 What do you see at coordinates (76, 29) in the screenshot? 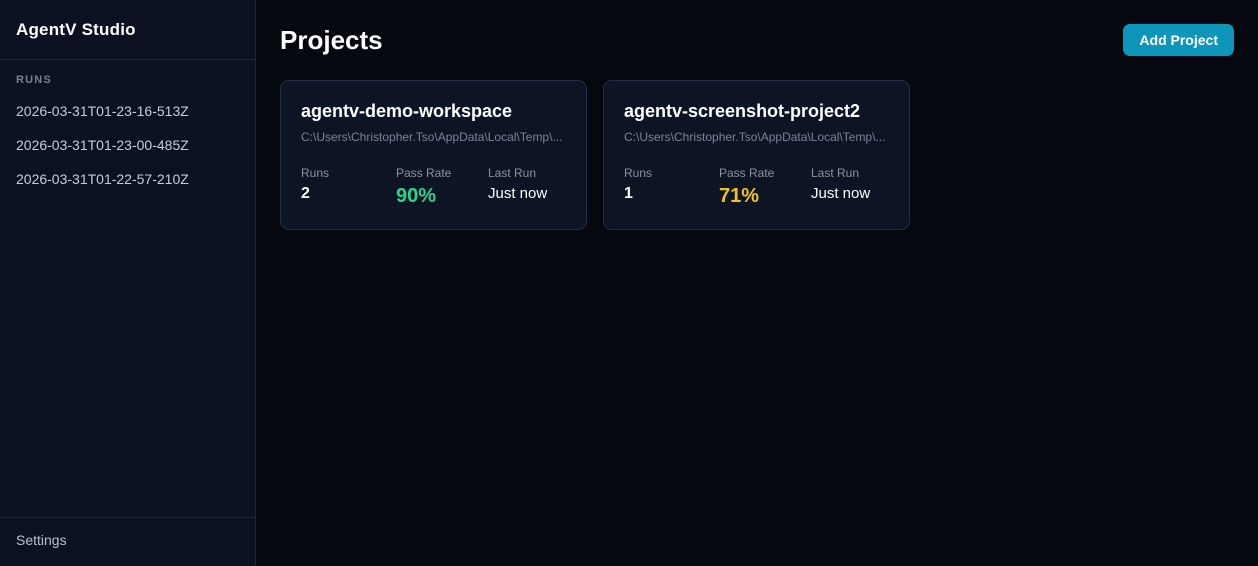
I see `app-title: AgentV Studio` at bounding box center [76, 29].